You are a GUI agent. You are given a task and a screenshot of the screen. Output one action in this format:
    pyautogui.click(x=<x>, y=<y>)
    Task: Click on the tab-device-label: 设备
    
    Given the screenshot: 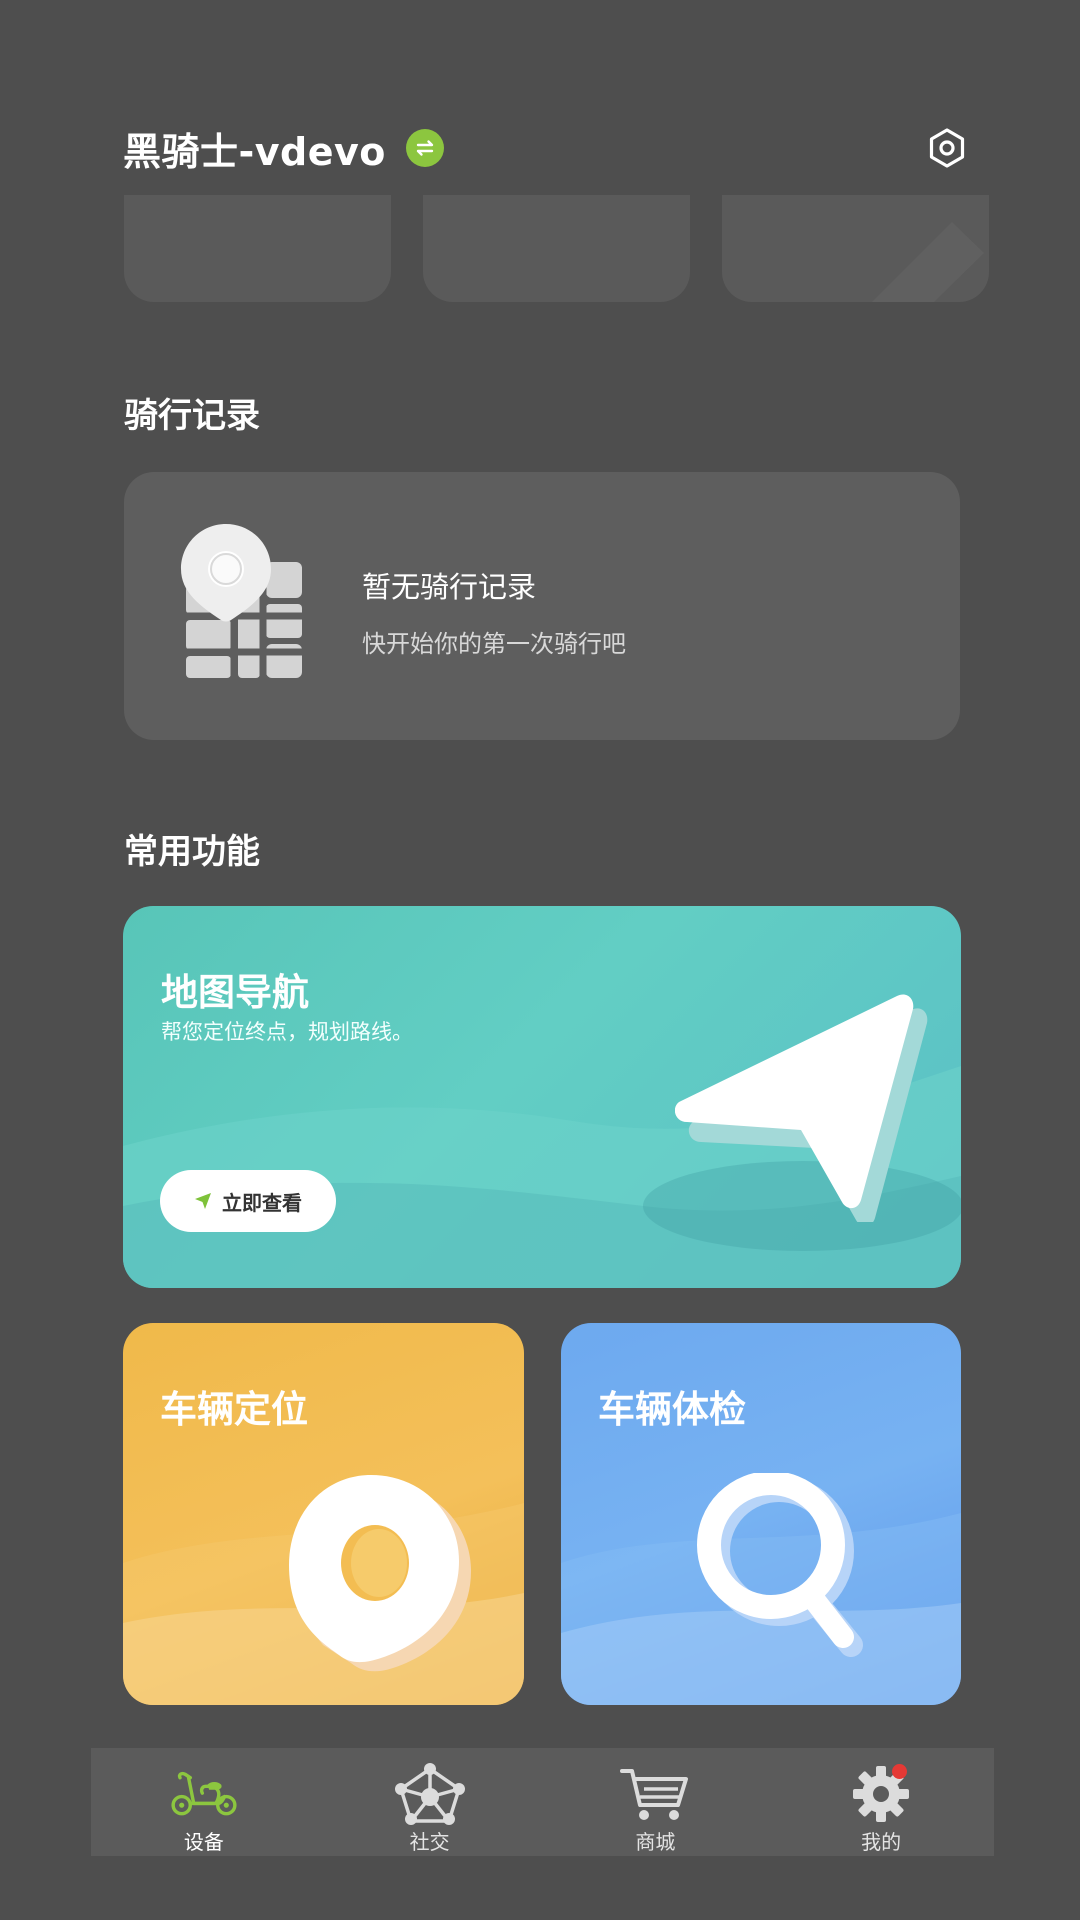 What is the action you would take?
    pyautogui.click(x=203, y=1842)
    